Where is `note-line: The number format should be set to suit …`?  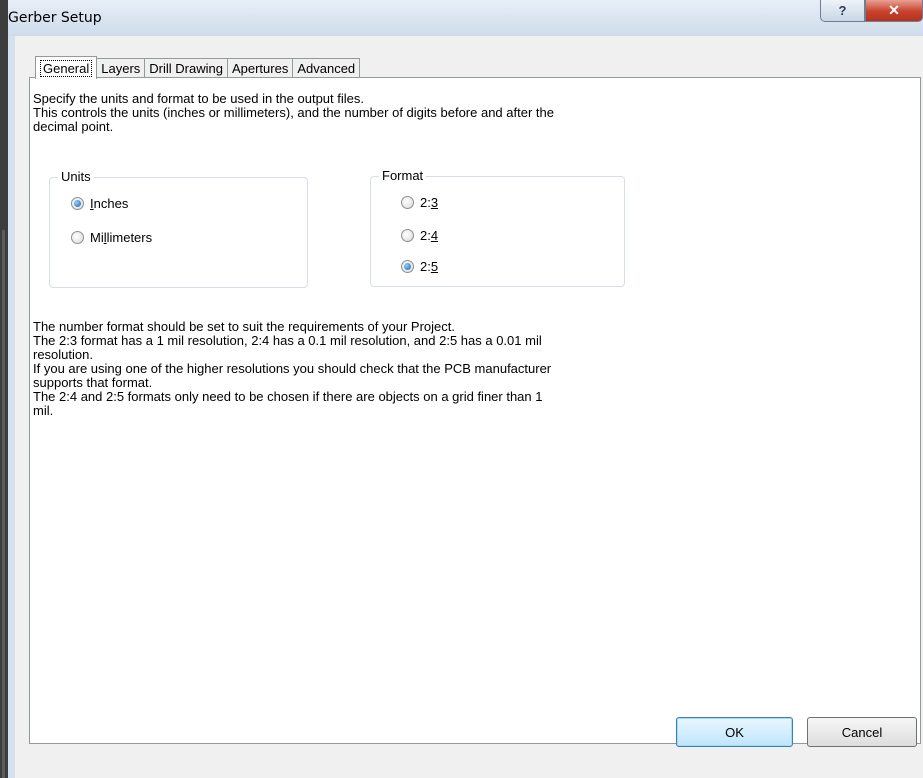
note-line: The number format should be set to suit … is located at coordinates (244, 326).